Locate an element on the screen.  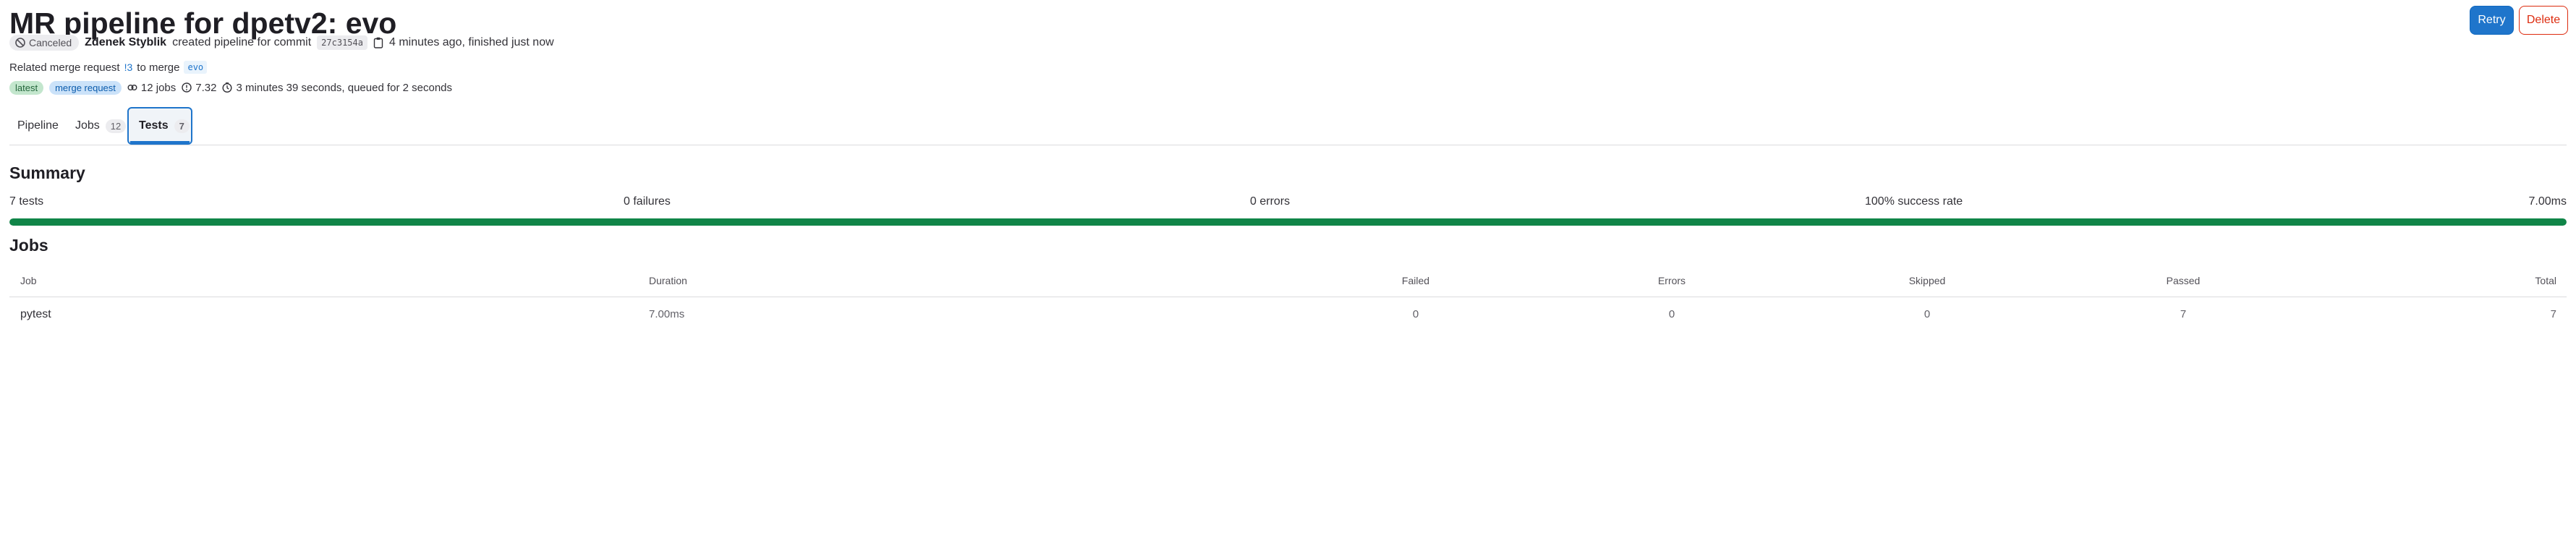
commit-sha: 27c3154a is located at coordinates (342, 42).